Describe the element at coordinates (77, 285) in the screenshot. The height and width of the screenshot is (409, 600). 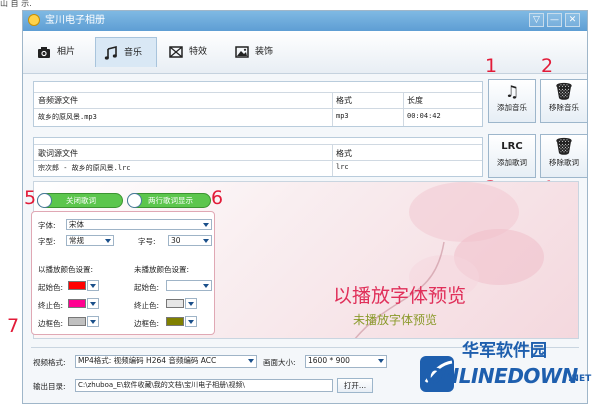
I see `played-start-color` at that location.